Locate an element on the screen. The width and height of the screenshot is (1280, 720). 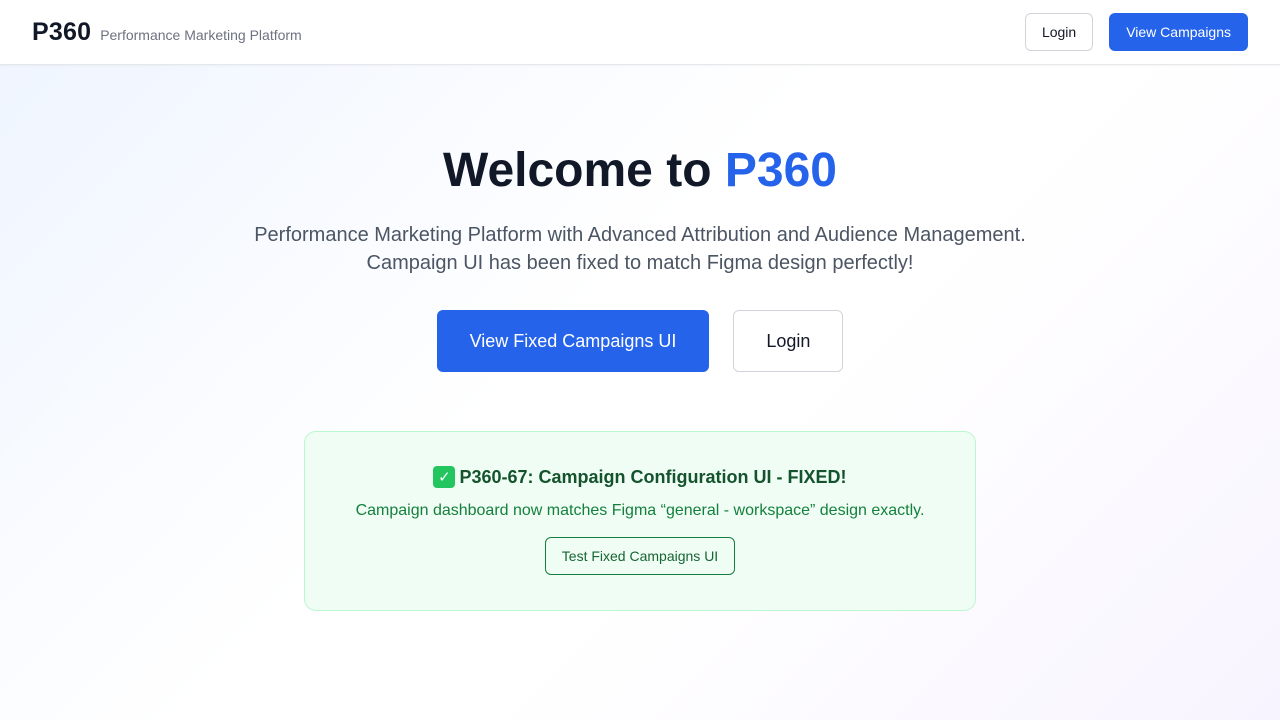
view-campaigns-button: View Campaigns is located at coordinates (1178, 32).